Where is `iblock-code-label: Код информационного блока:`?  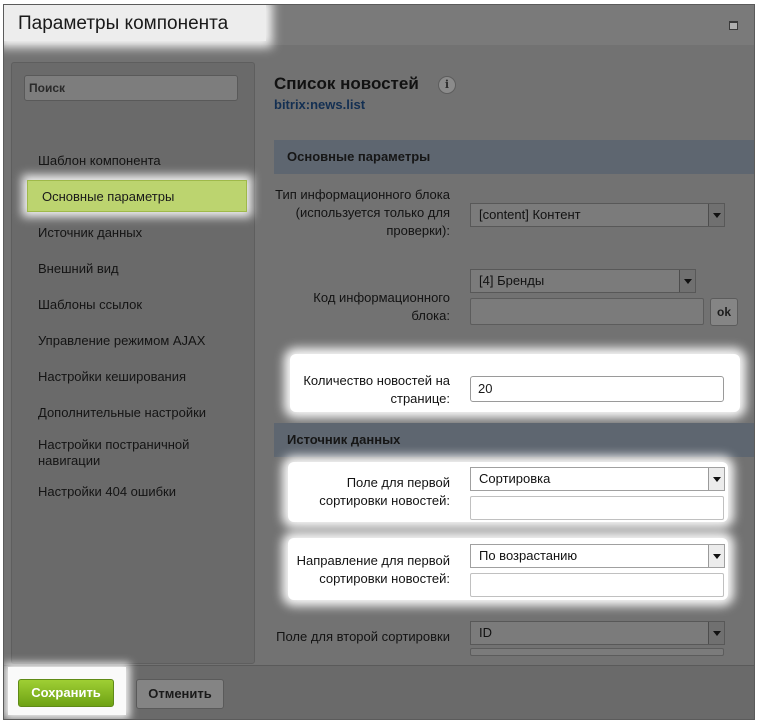 iblock-code-label: Код информационного блока: is located at coordinates (381, 306).